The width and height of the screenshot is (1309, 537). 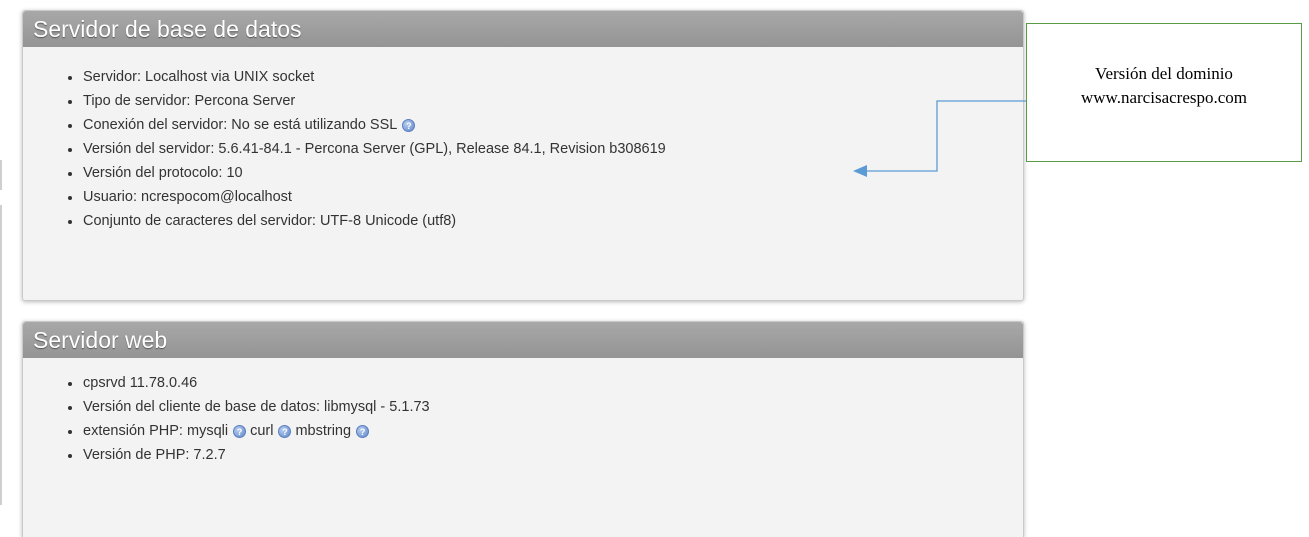 I want to click on arrow-line, so click(x=945, y=136).